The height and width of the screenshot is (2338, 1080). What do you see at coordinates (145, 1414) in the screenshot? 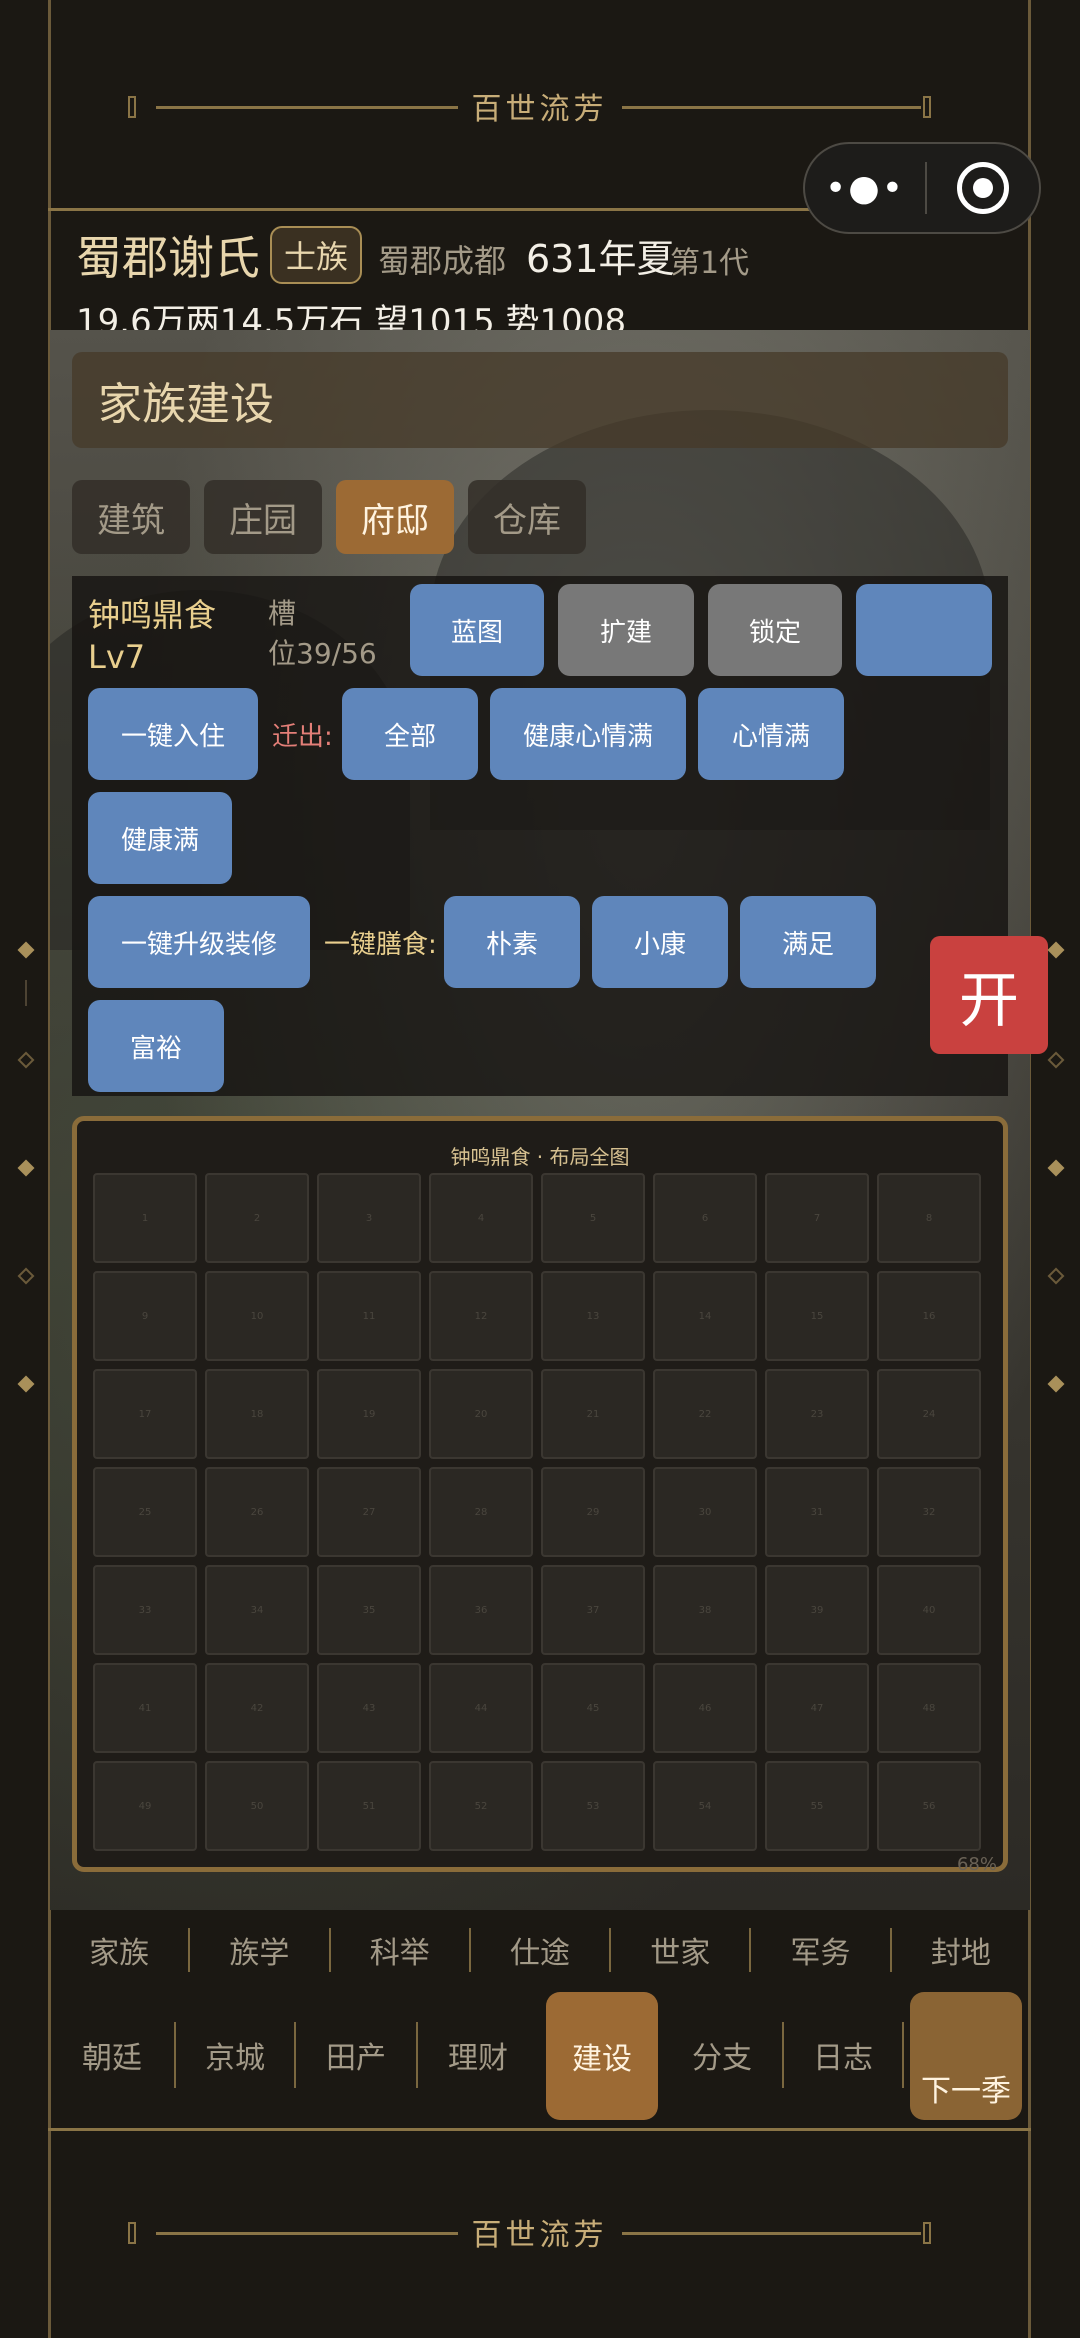
I see `layout-cell: 17` at bounding box center [145, 1414].